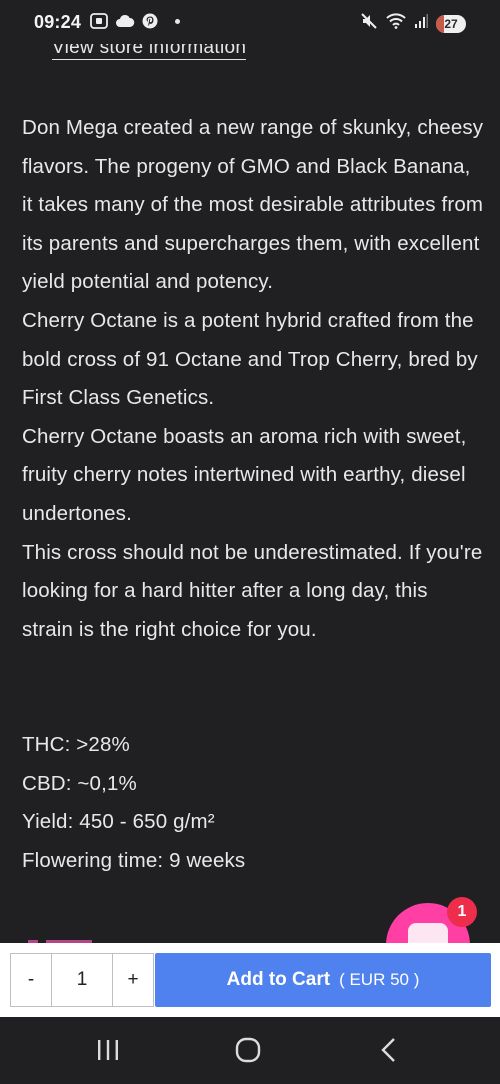  I want to click on battery-level: 27, so click(451, 23).